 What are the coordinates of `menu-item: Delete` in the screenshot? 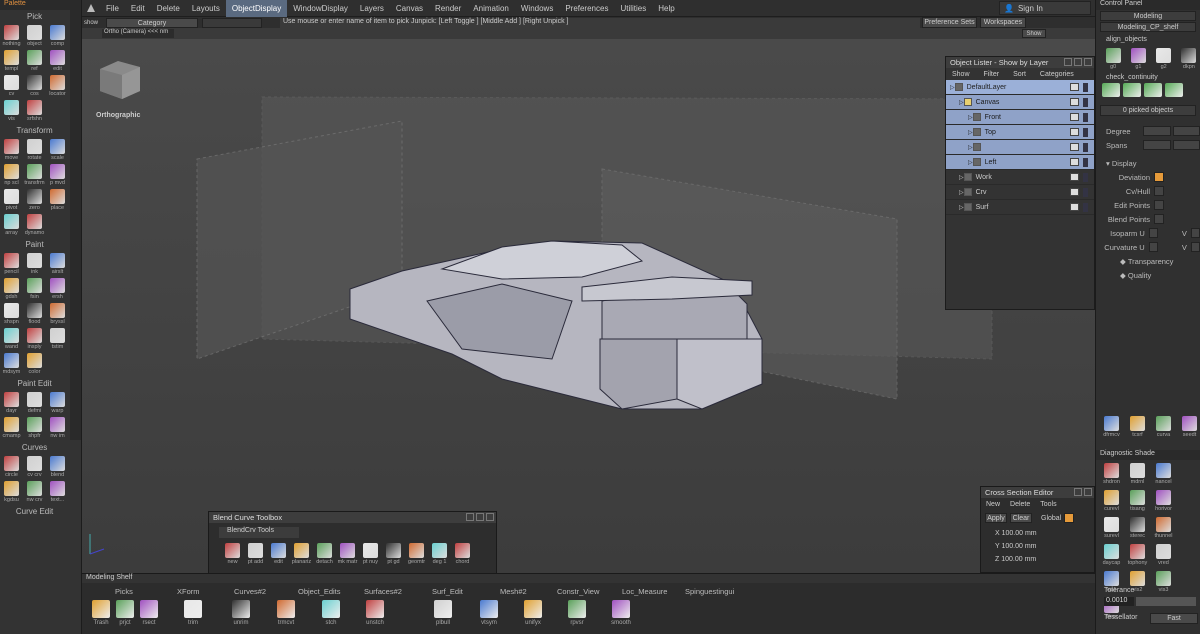 It's located at (168, 8).